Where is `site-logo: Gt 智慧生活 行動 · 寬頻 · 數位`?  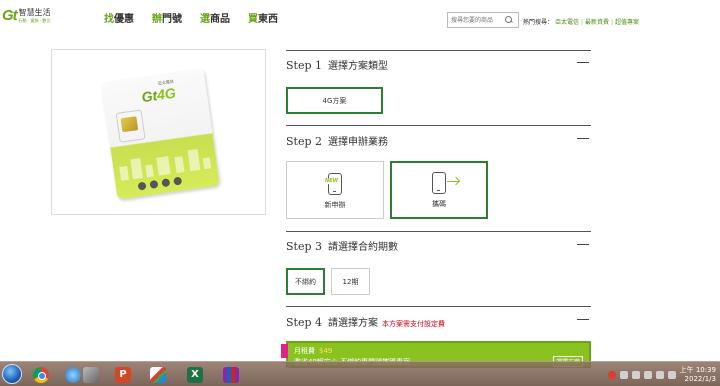
site-logo: Gt 智慧生活 行動 · 寬頻 · 數位 is located at coordinates (26, 16).